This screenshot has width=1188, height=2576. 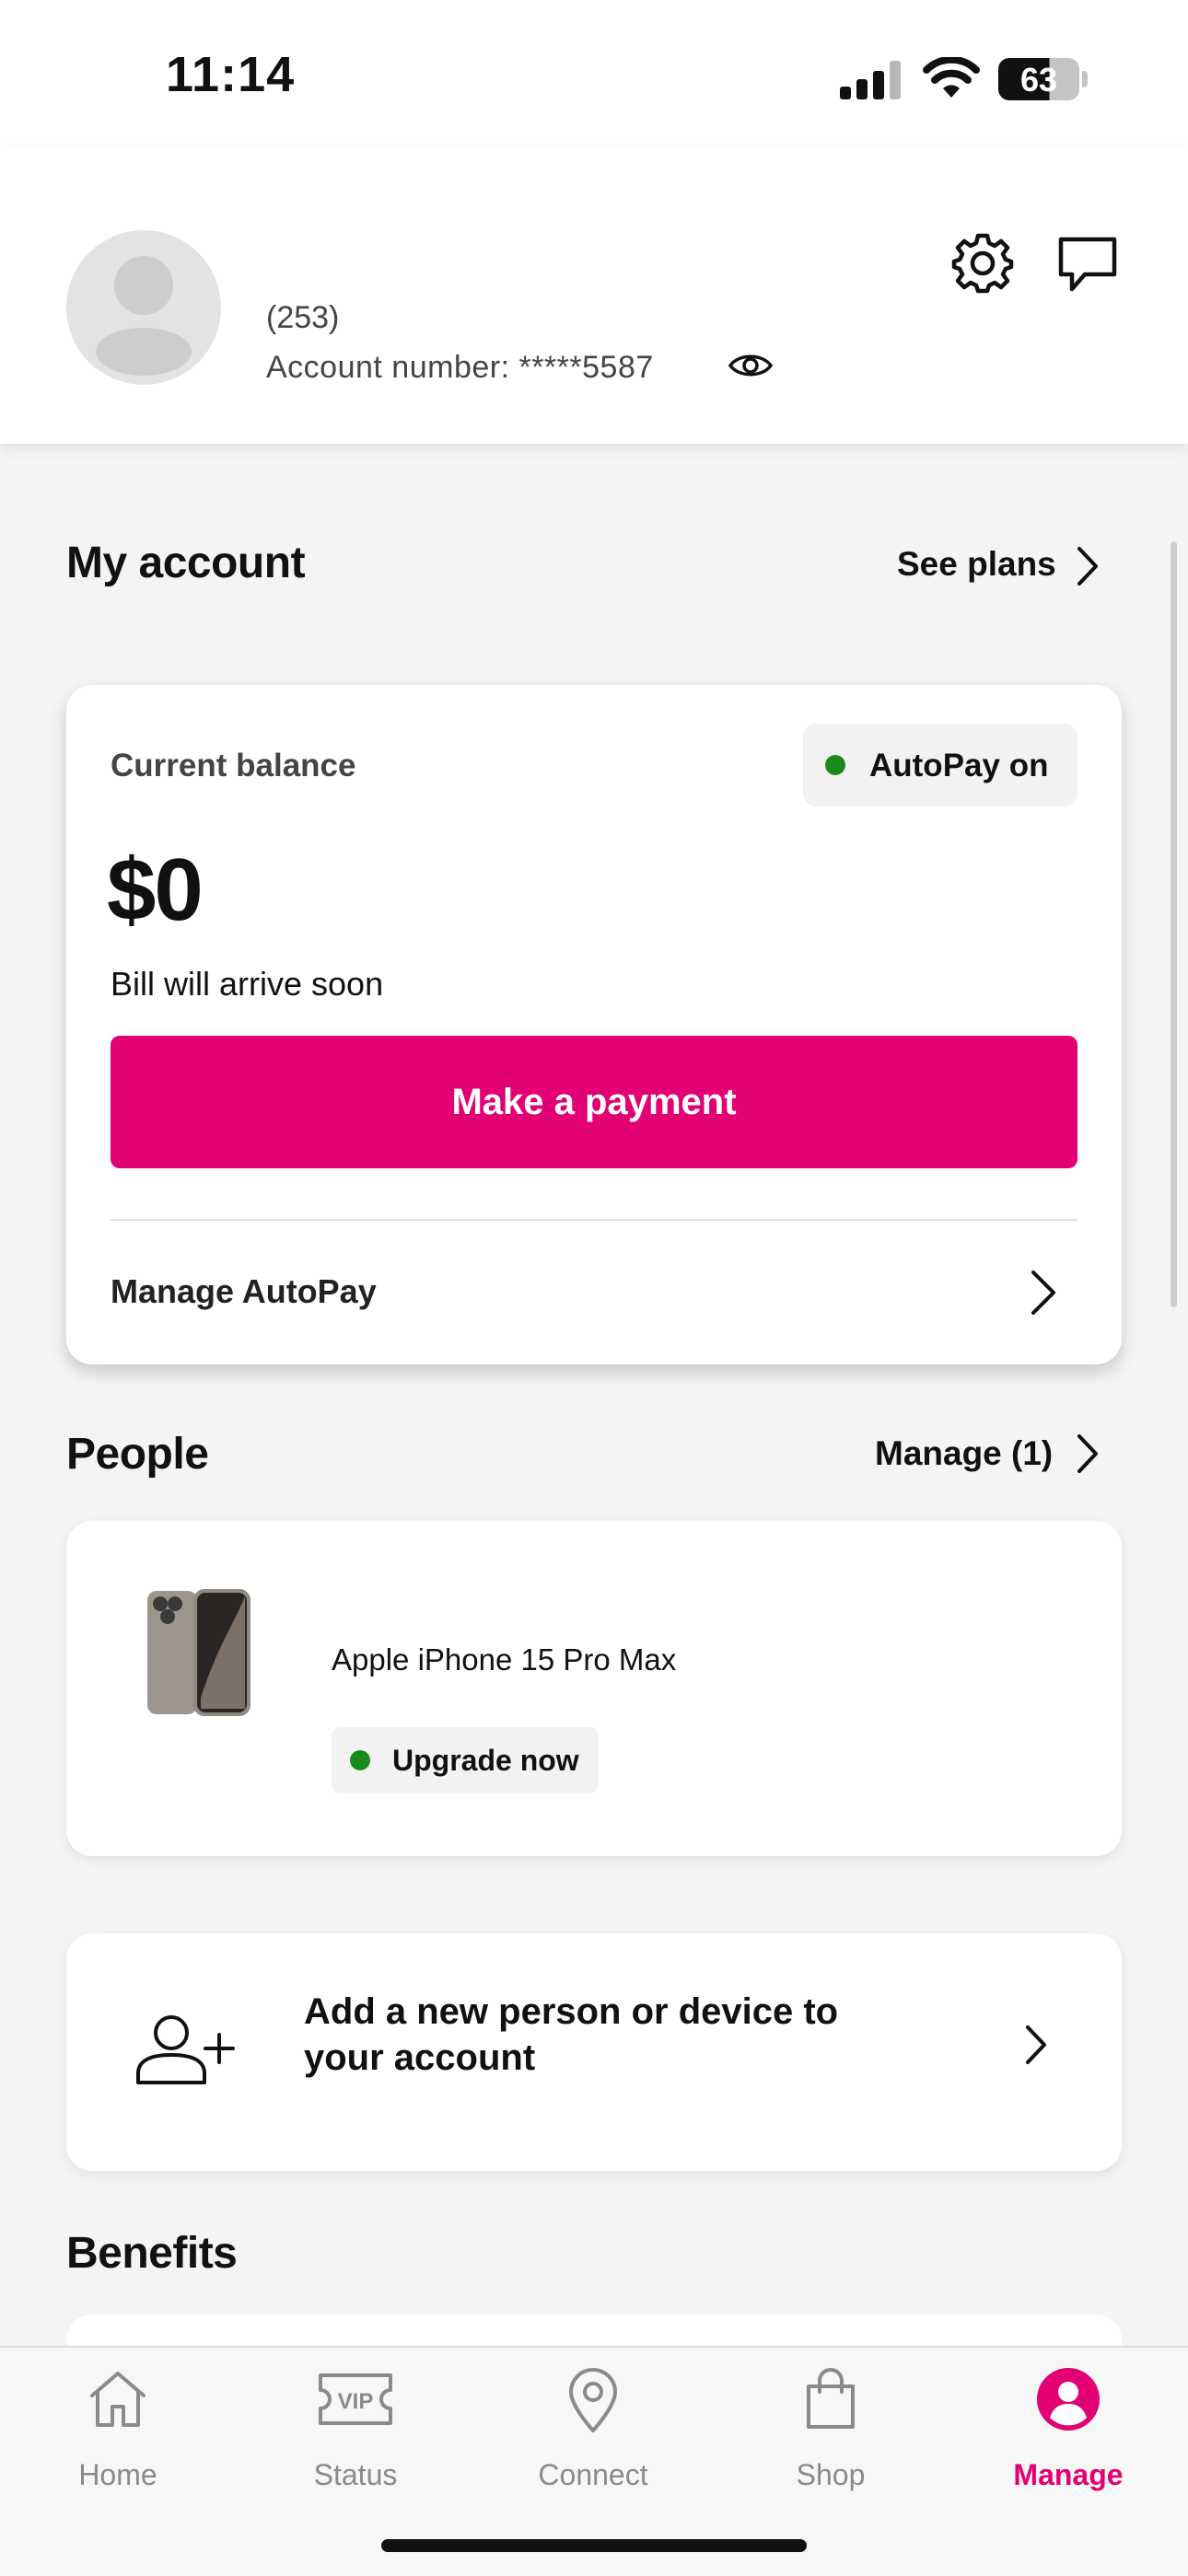 What do you see at coordinates (594, 1293) in the screenshot?
I see `manage-autopay-row: Manage AutoPay` at bounding box center [594, 1293].